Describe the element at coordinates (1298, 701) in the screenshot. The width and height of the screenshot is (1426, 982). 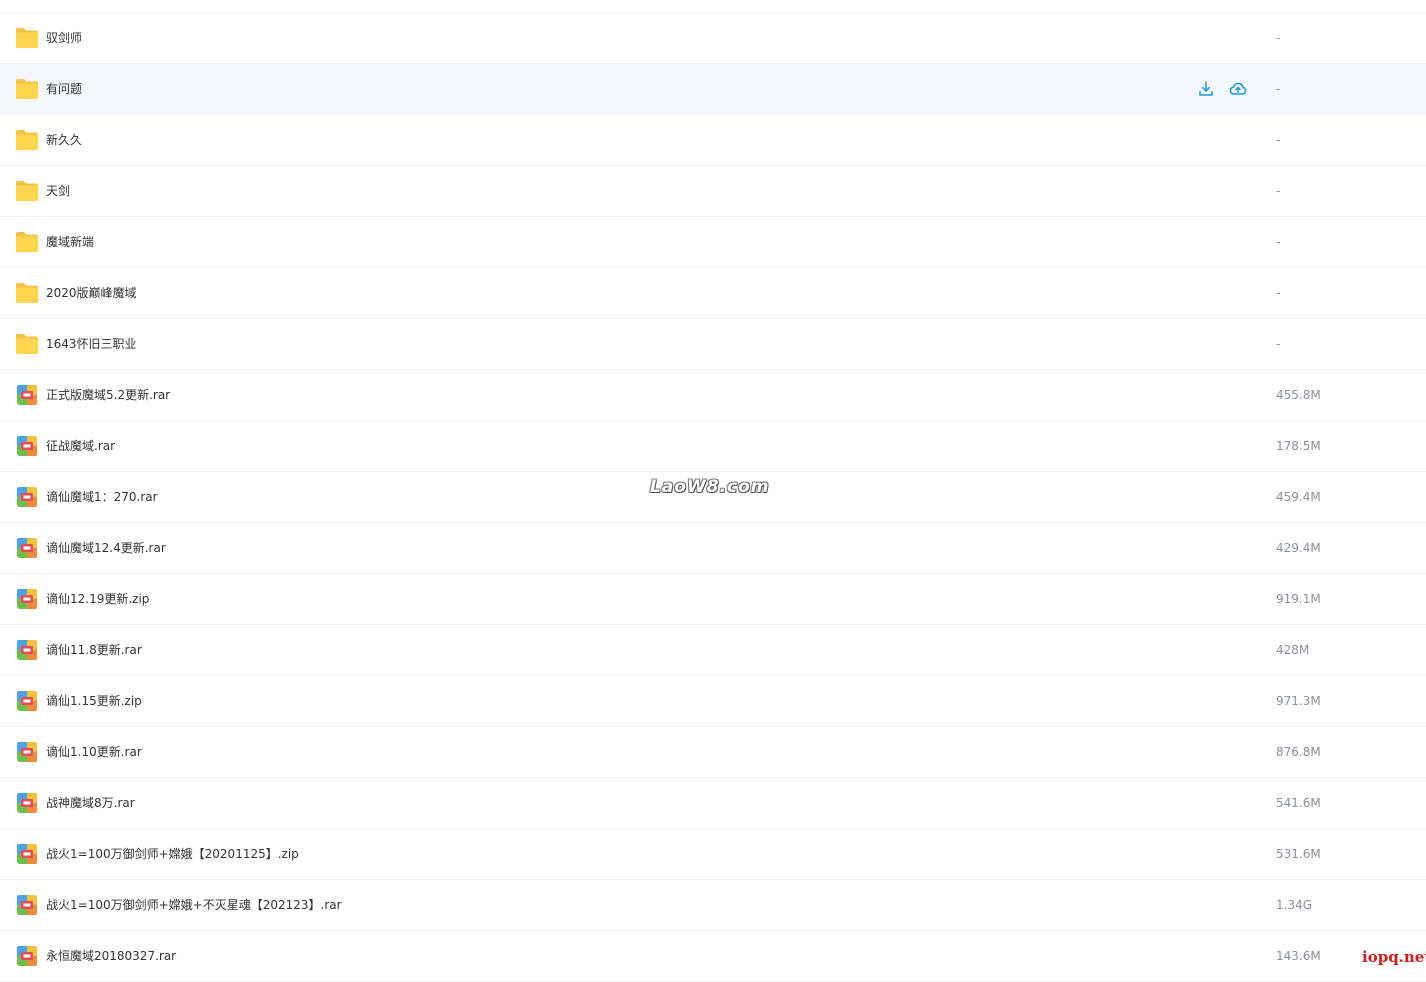
I see `file-size: 971.3M` at that location.